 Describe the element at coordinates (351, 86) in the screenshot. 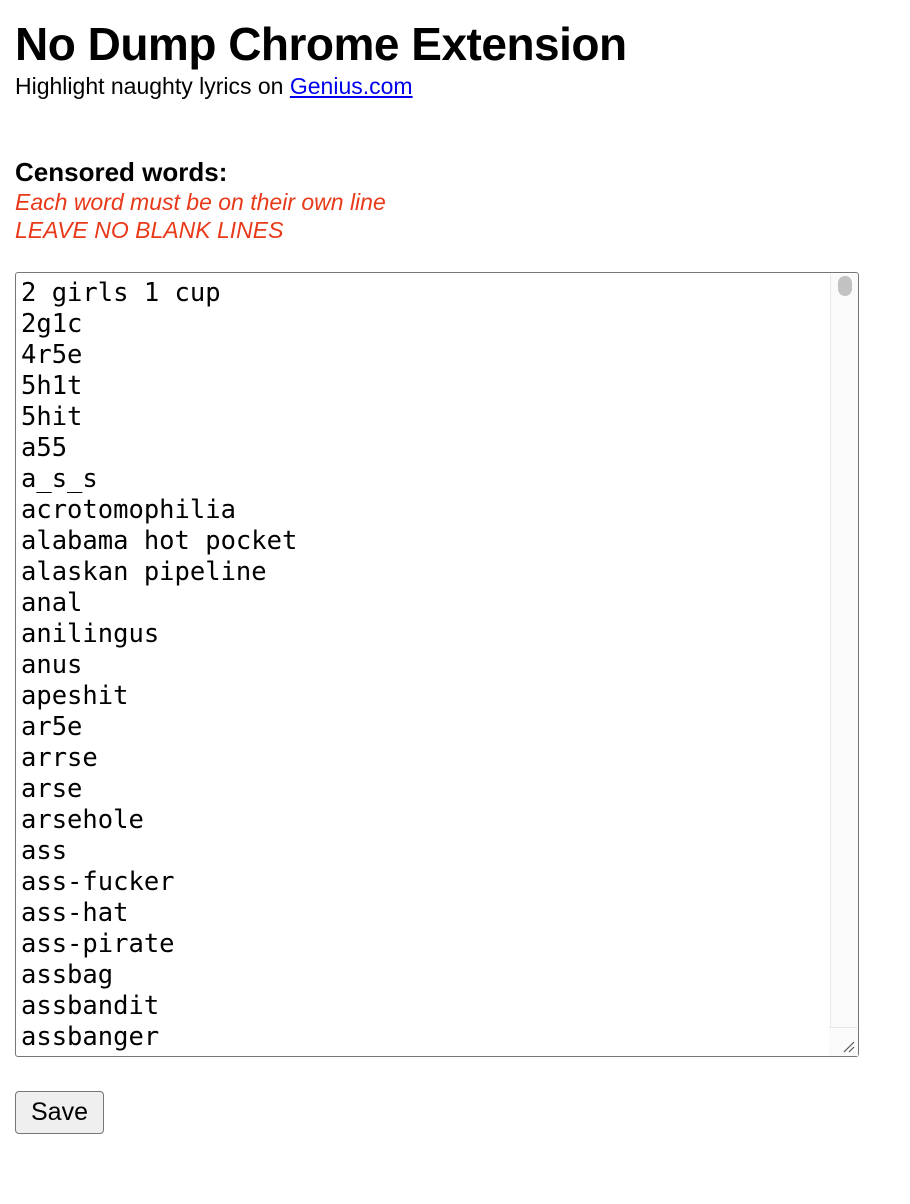

I see `genius-link: Genius.com` at that location.